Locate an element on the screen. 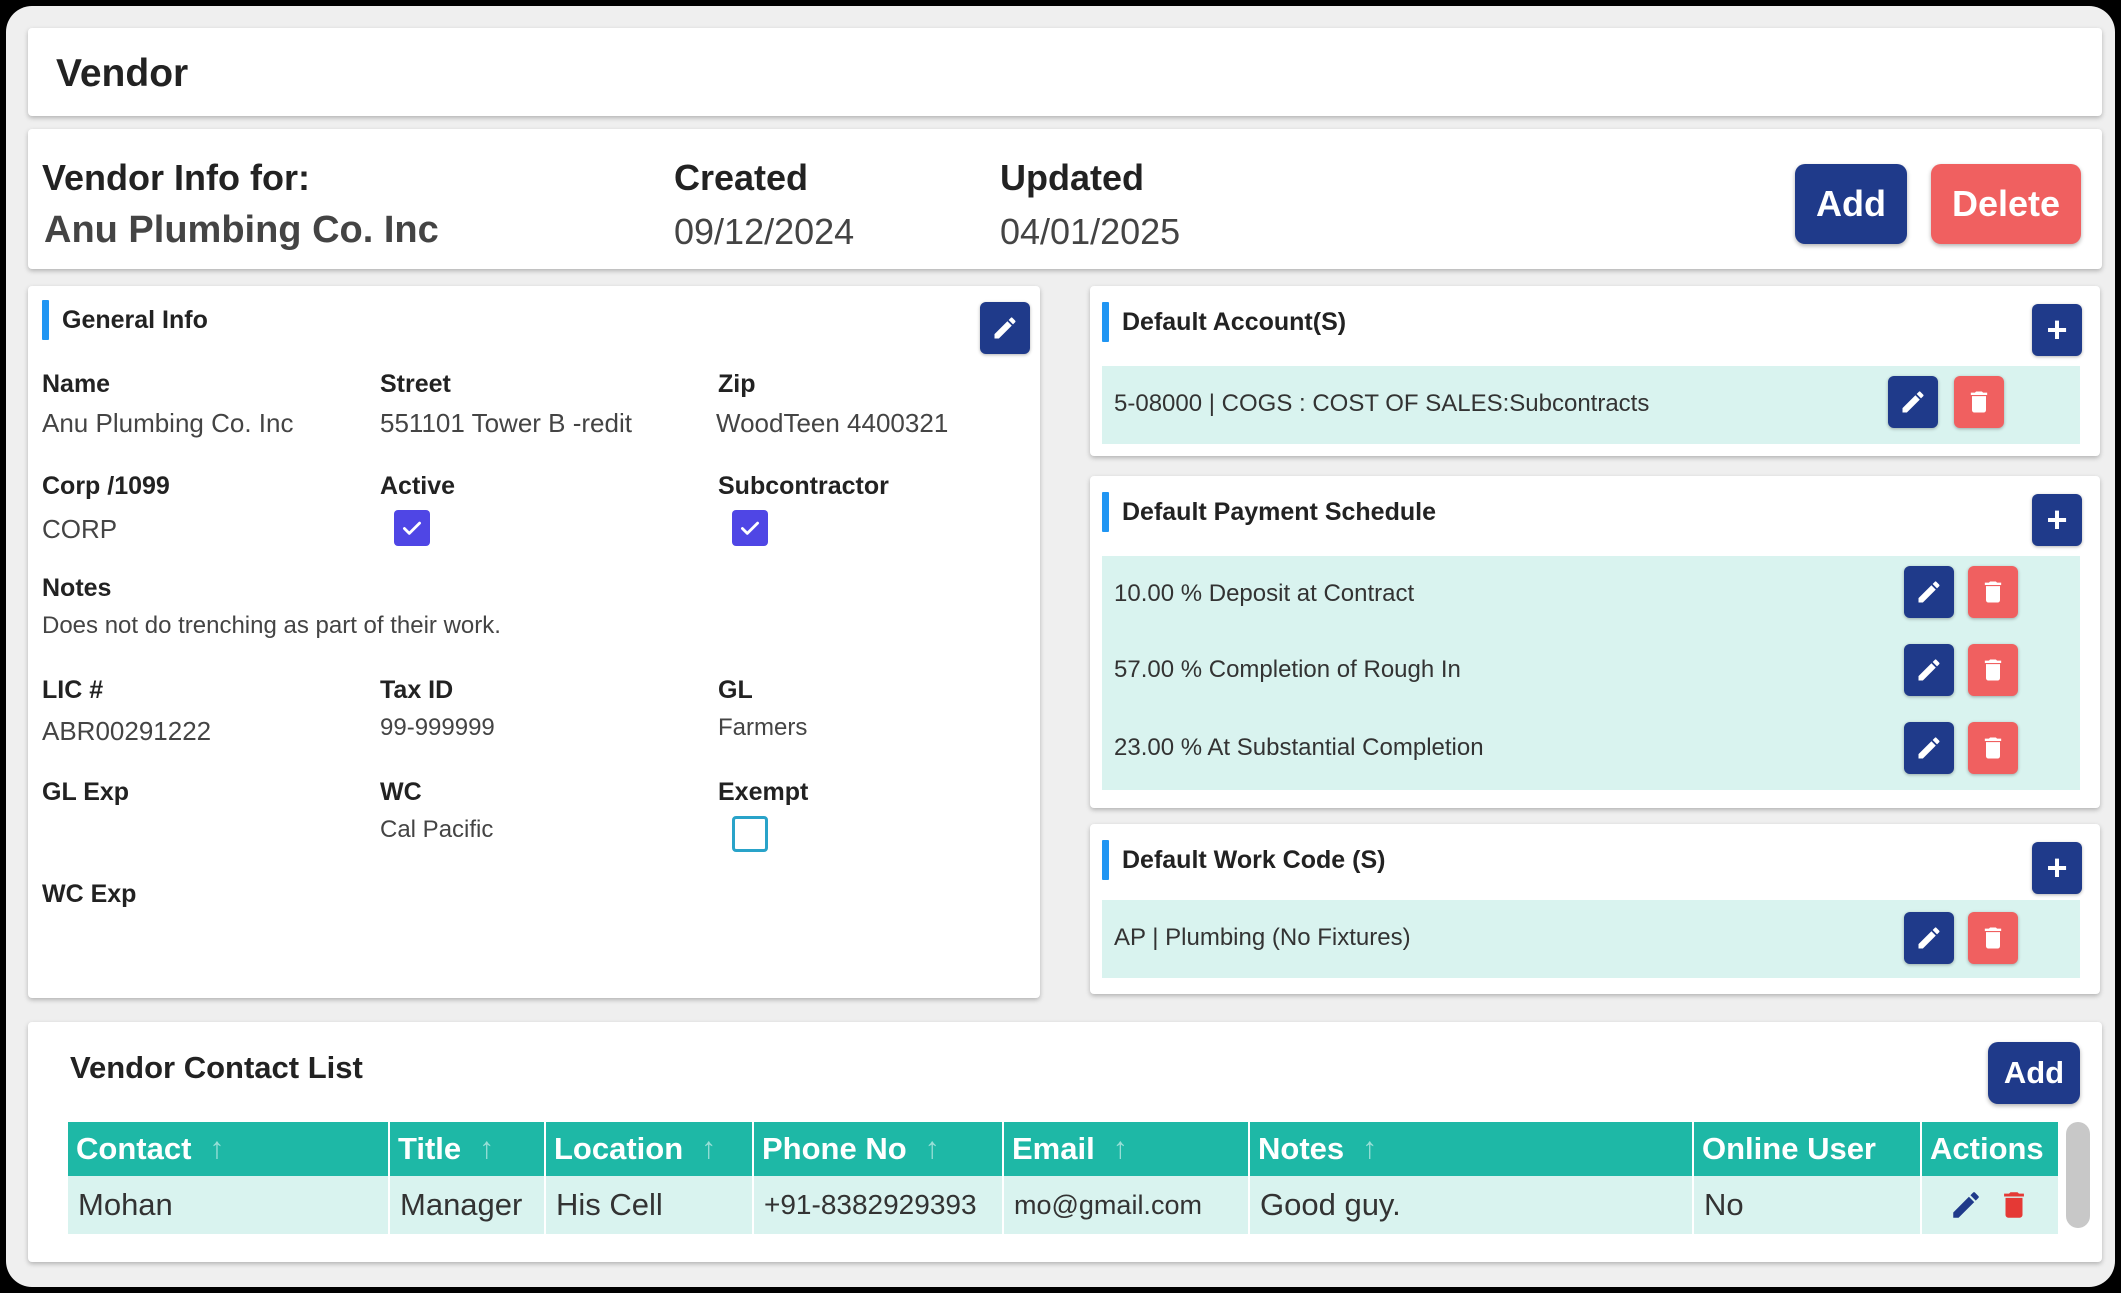 The image size is (2121, 1293). street-label: Street is located at coordinates (415, 384).